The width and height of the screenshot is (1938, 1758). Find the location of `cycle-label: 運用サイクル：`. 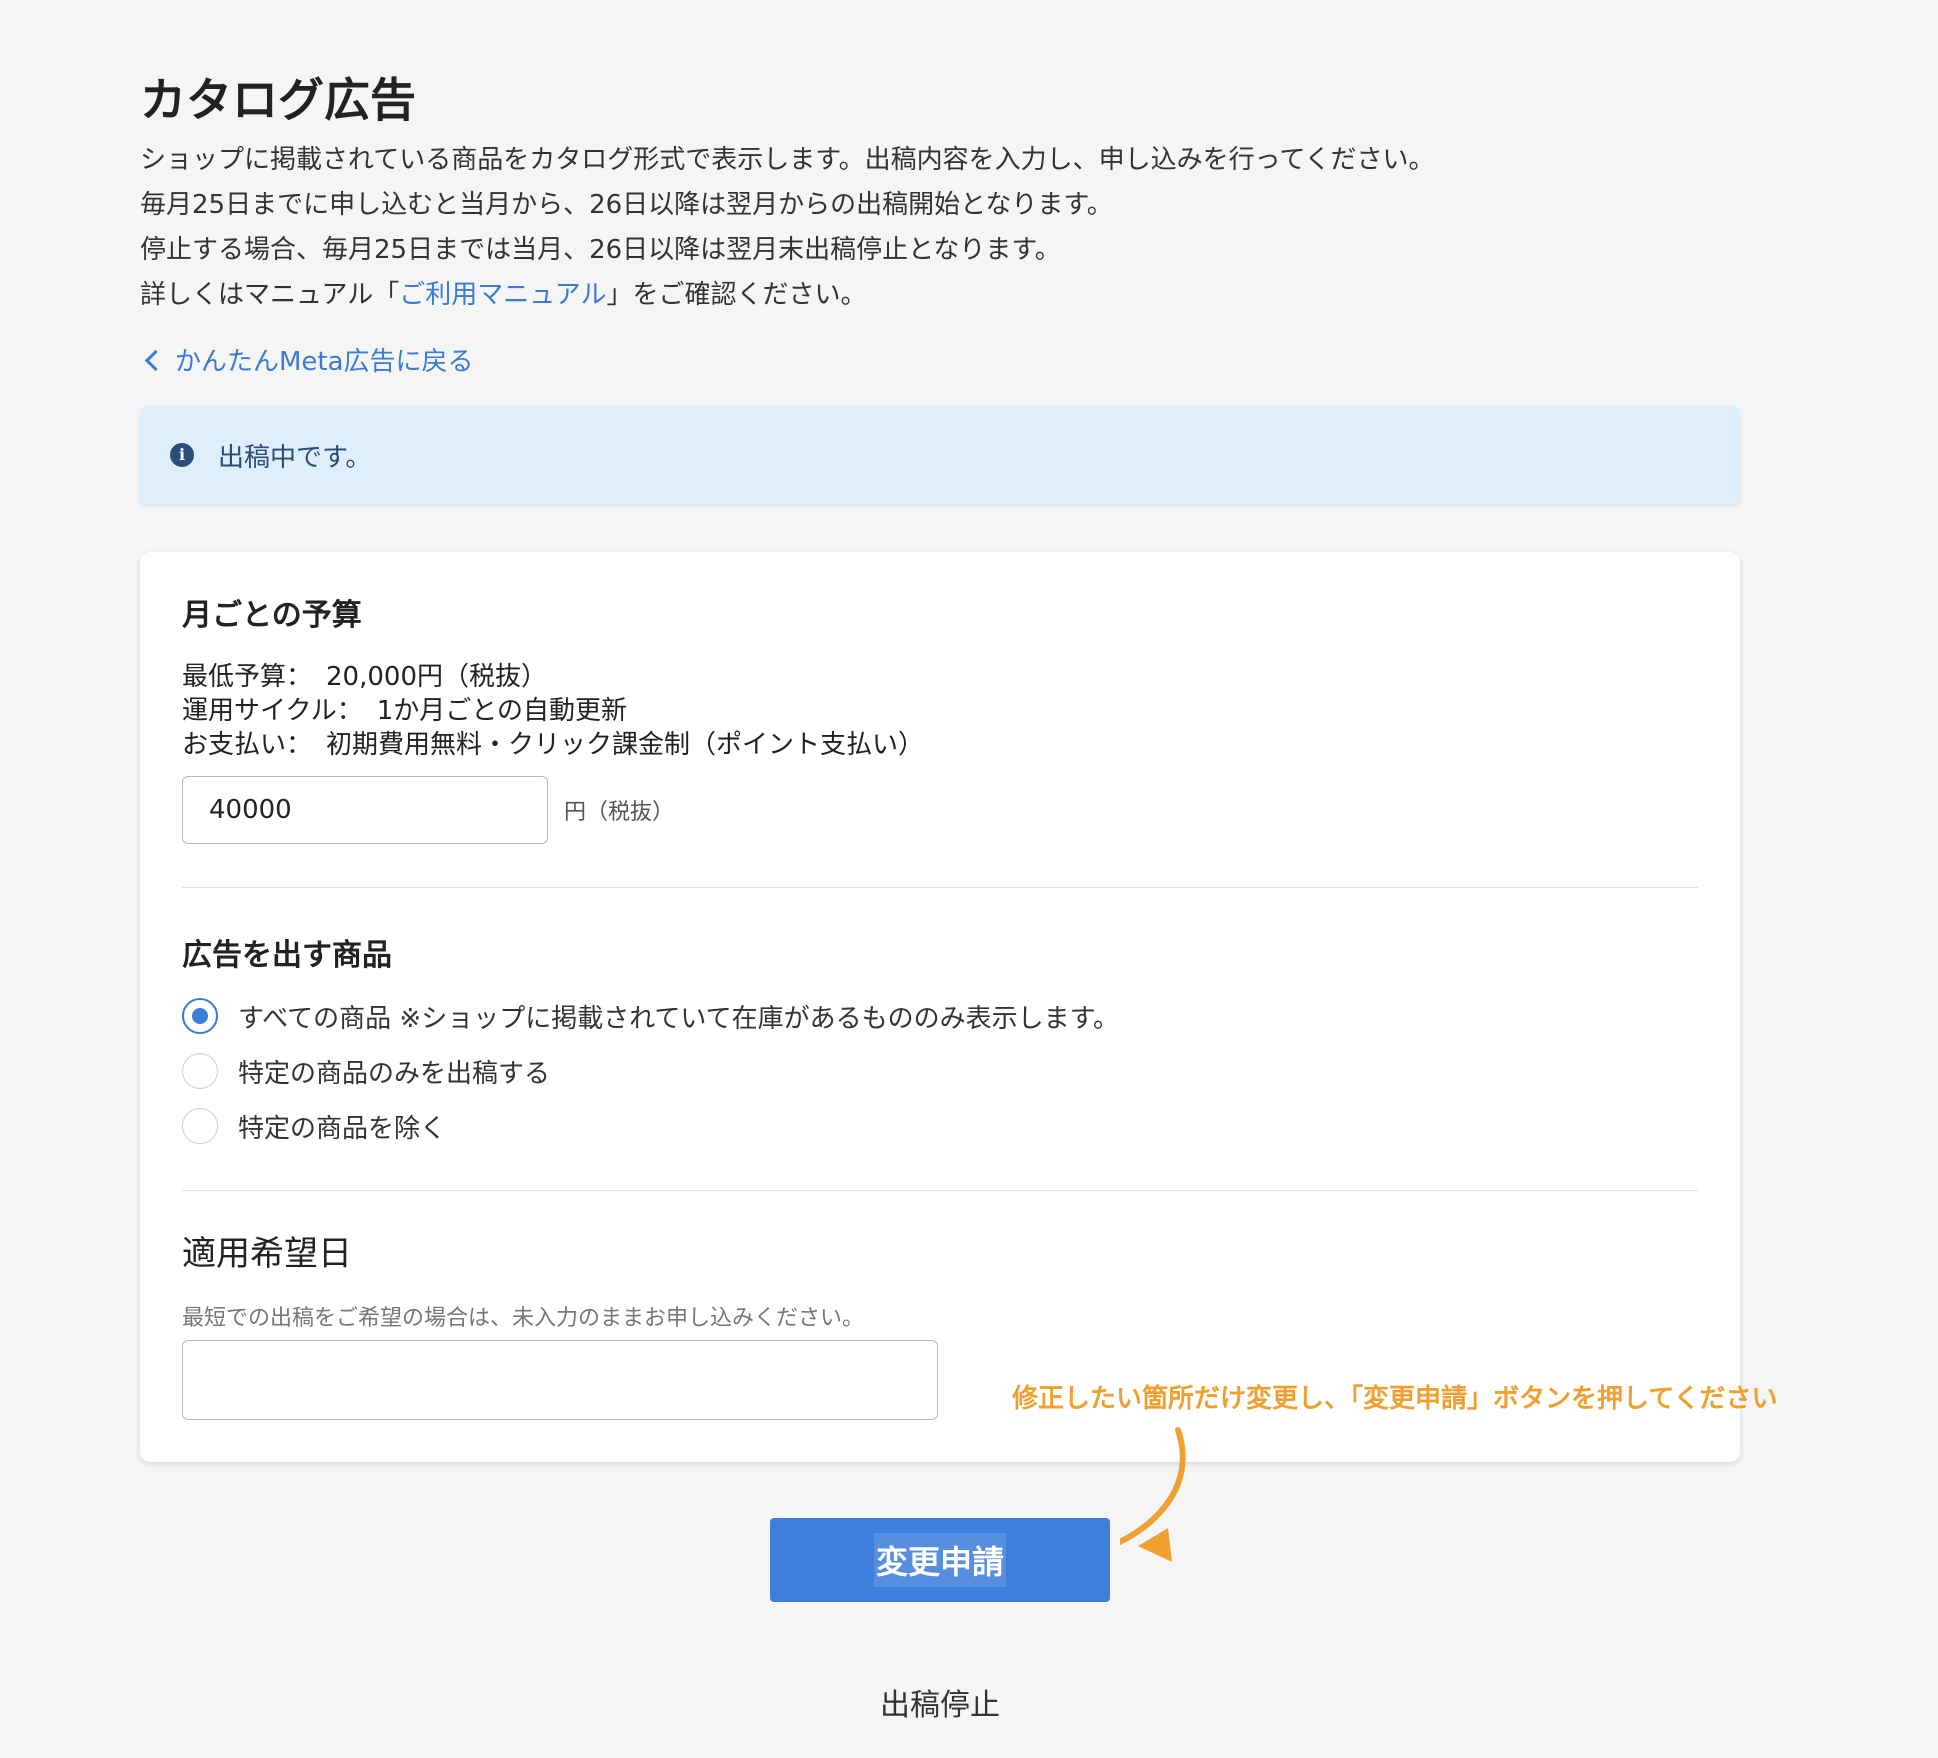

cycle-label: 運用サイクル： is located at coordinates (272, 711).